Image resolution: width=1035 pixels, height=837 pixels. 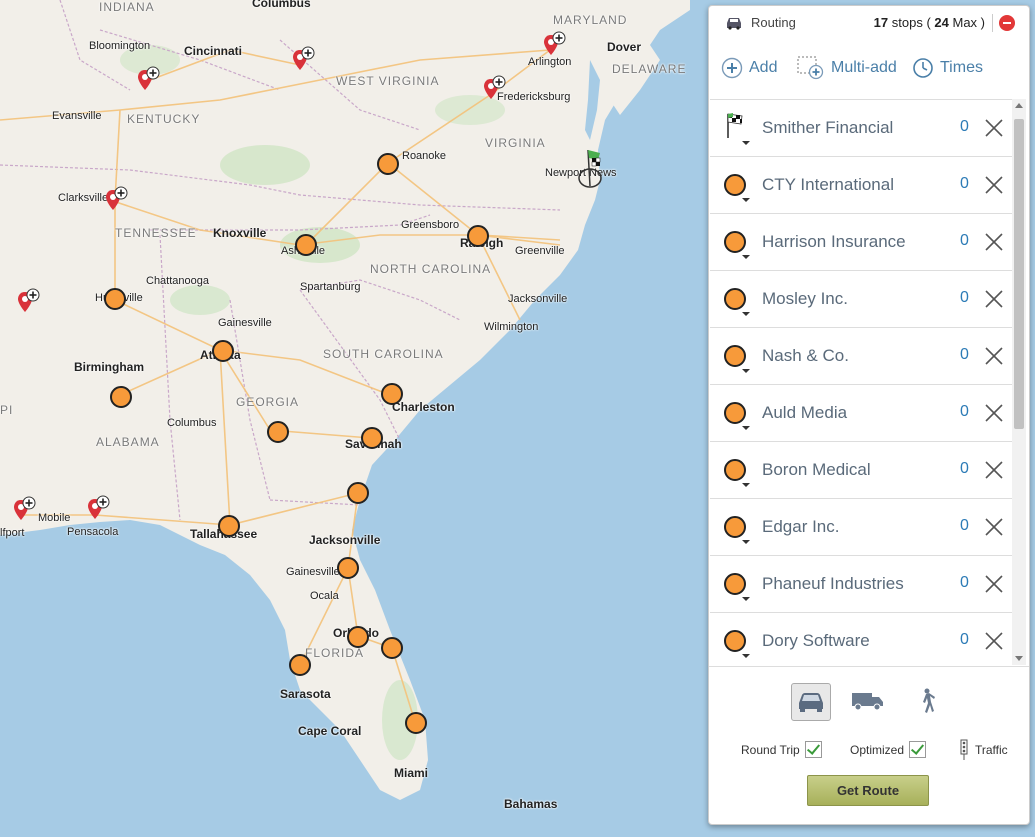 What do you see at coordinates (881, 22) in the screenshot?
I see `stops-count: 17` at bounding box center [881, 22].